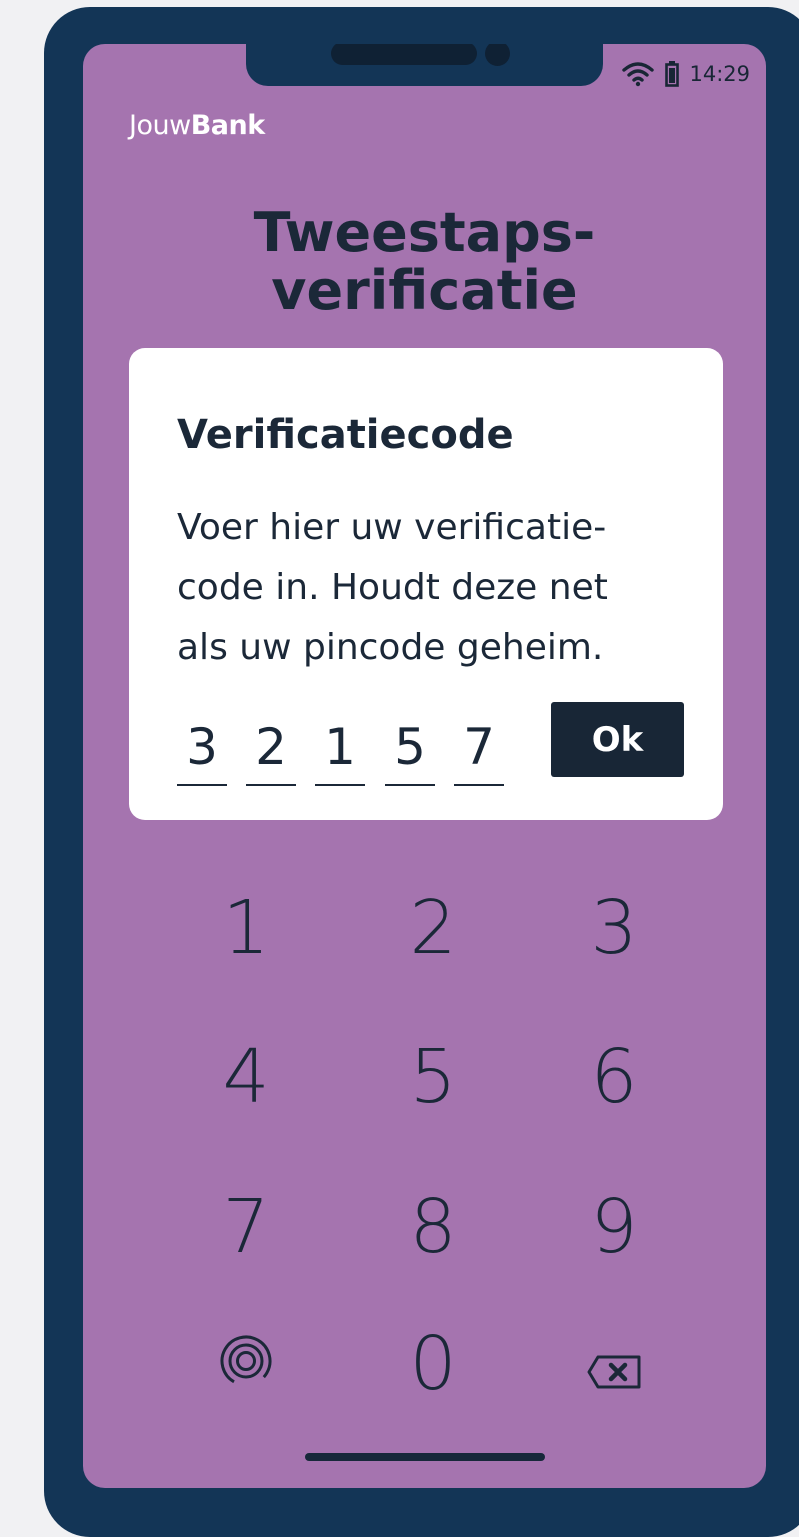 The width and height of the screenshot is (799, 1537). What do you see at coordinates (425, 1457) in the screenshot?
I see `home-indicator` at bounding box center [425, 1457].